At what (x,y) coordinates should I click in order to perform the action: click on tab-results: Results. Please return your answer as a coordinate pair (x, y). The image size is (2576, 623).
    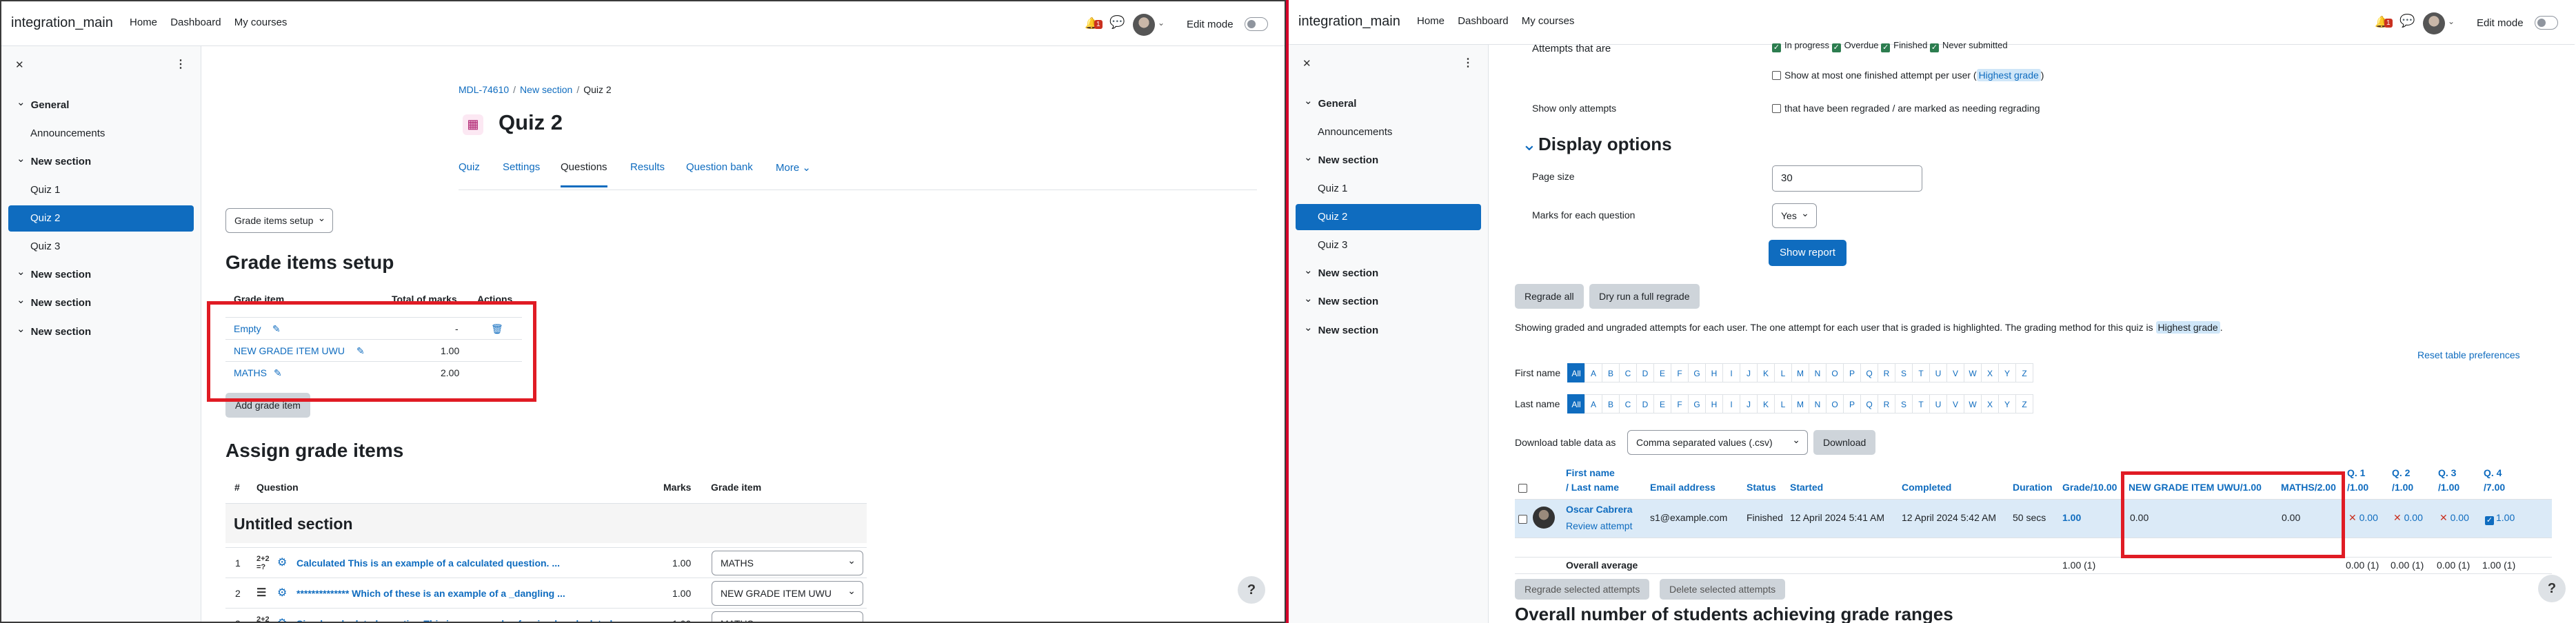
    Looking at the image, I should click on (647, 167).